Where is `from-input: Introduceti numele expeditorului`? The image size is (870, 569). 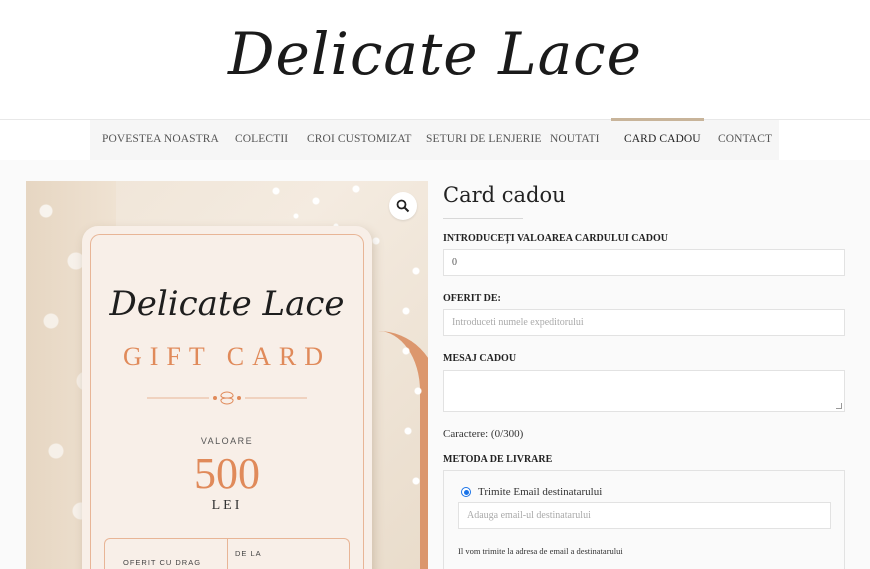 from-input: Introduceti numele expeditorului is located at coordinates (644, 322).